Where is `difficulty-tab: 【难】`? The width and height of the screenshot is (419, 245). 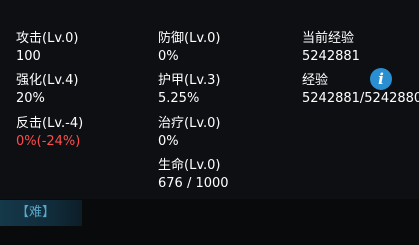
difficulty-tab: 【难】 is located at coordinates (41, 213).